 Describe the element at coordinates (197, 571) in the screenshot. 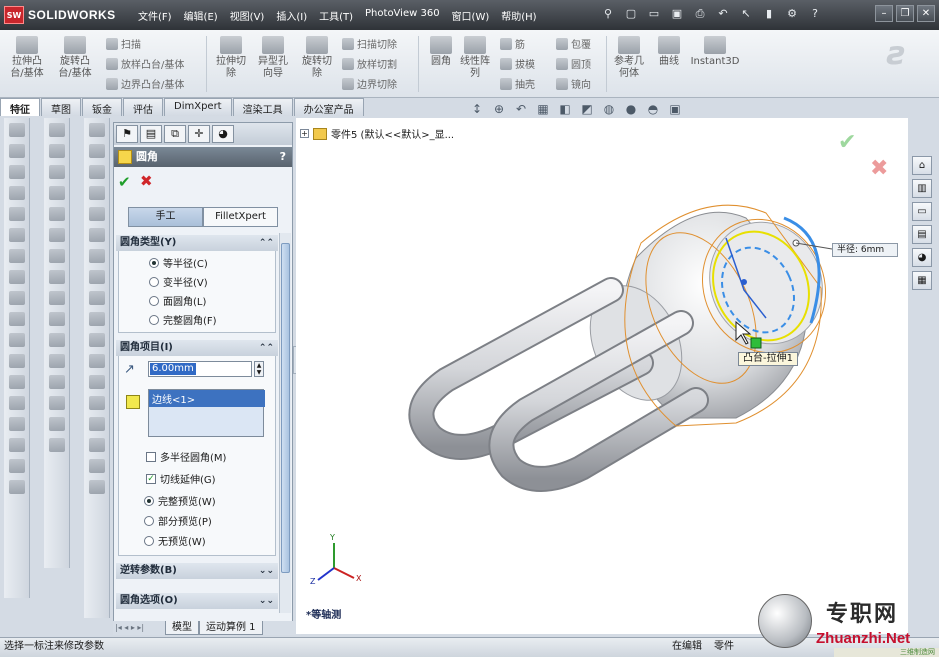

I see `setback-header: 逆转参数(B) ⌄⌄` at that location.